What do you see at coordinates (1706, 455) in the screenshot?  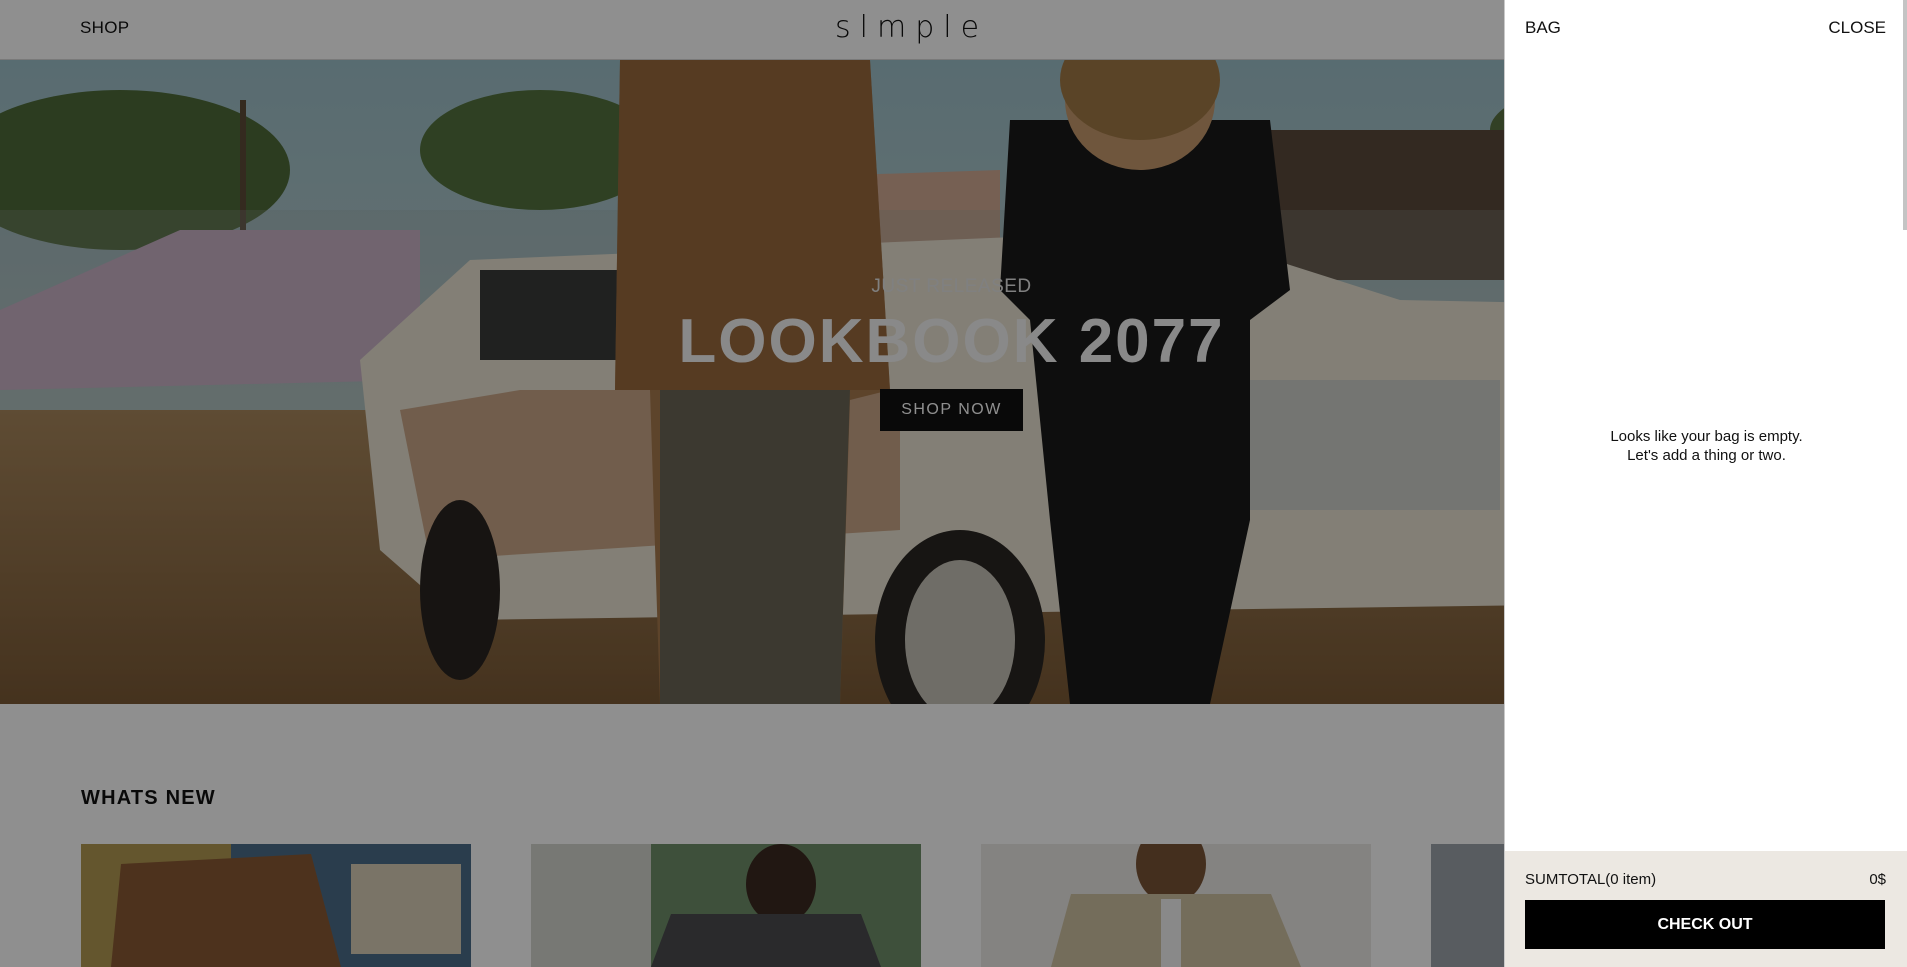 I see `empty-bag-line-2: Let's add a thing or two.` at bounding box center [1706, 455].